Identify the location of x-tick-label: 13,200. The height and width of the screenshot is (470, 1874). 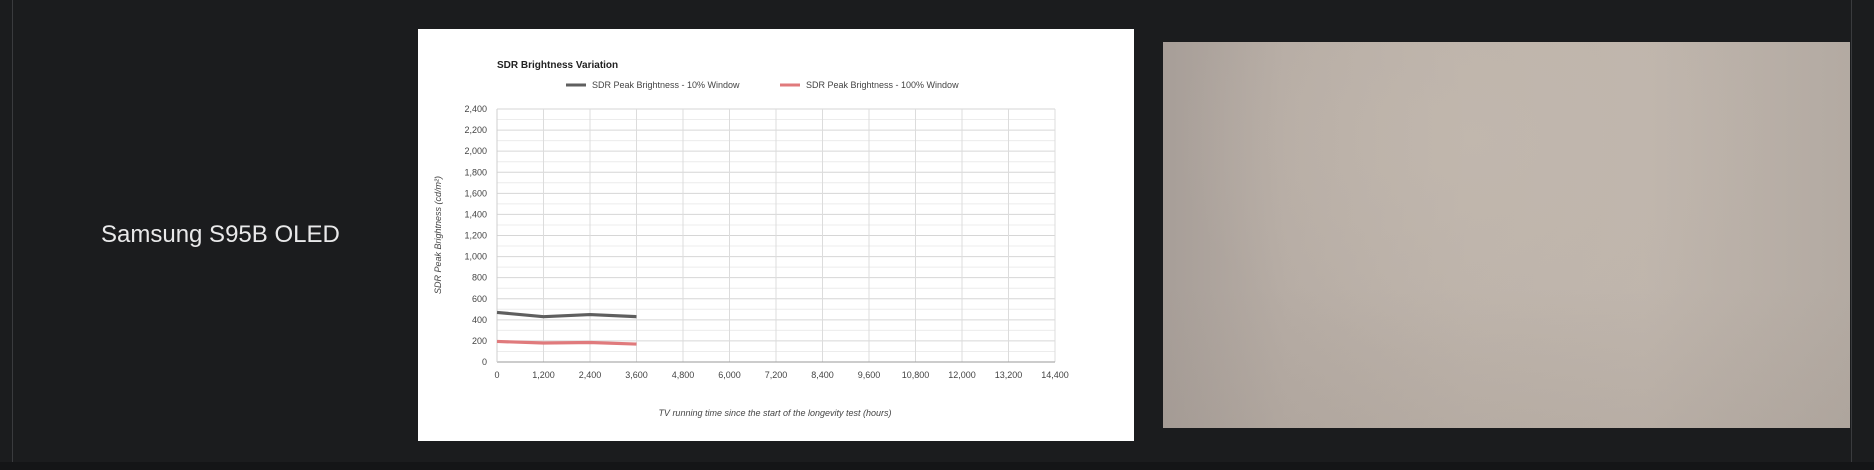
(1009, 375).